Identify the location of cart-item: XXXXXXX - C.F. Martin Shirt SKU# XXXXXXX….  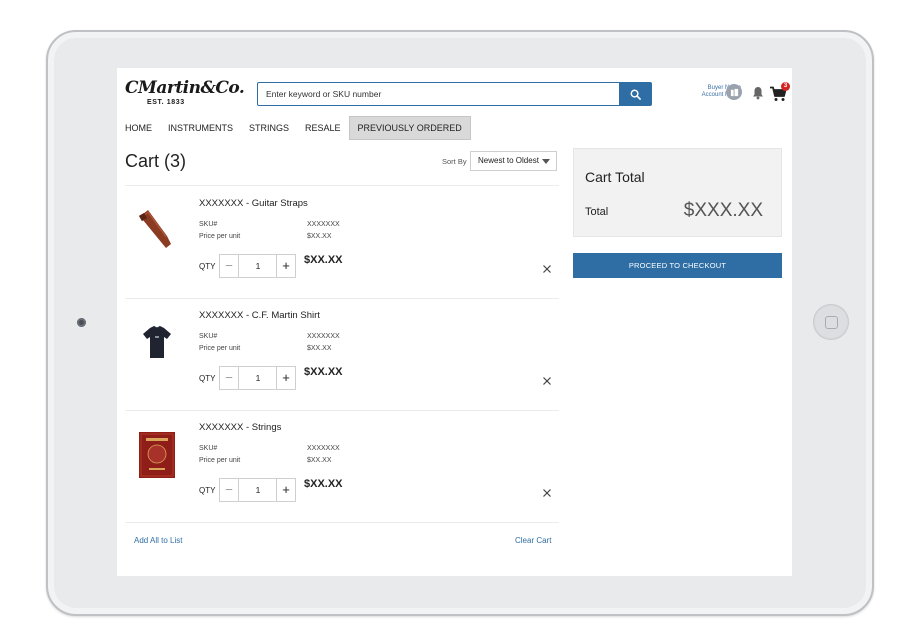
(342, 354).